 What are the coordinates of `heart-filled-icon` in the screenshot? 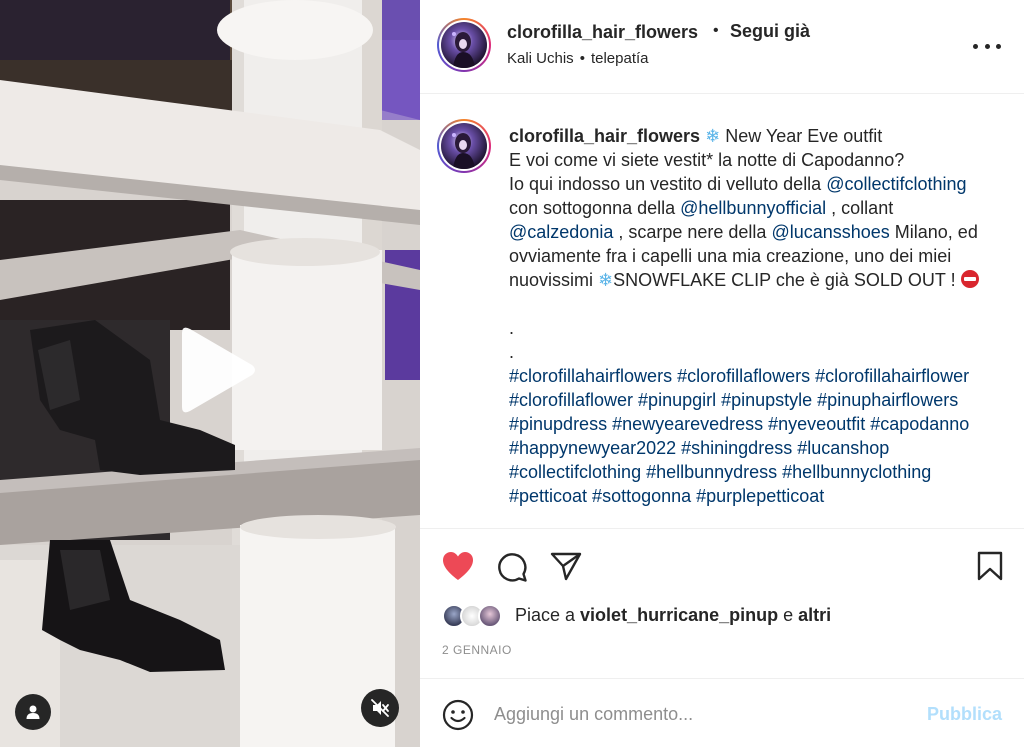 It's located at (458, 566).